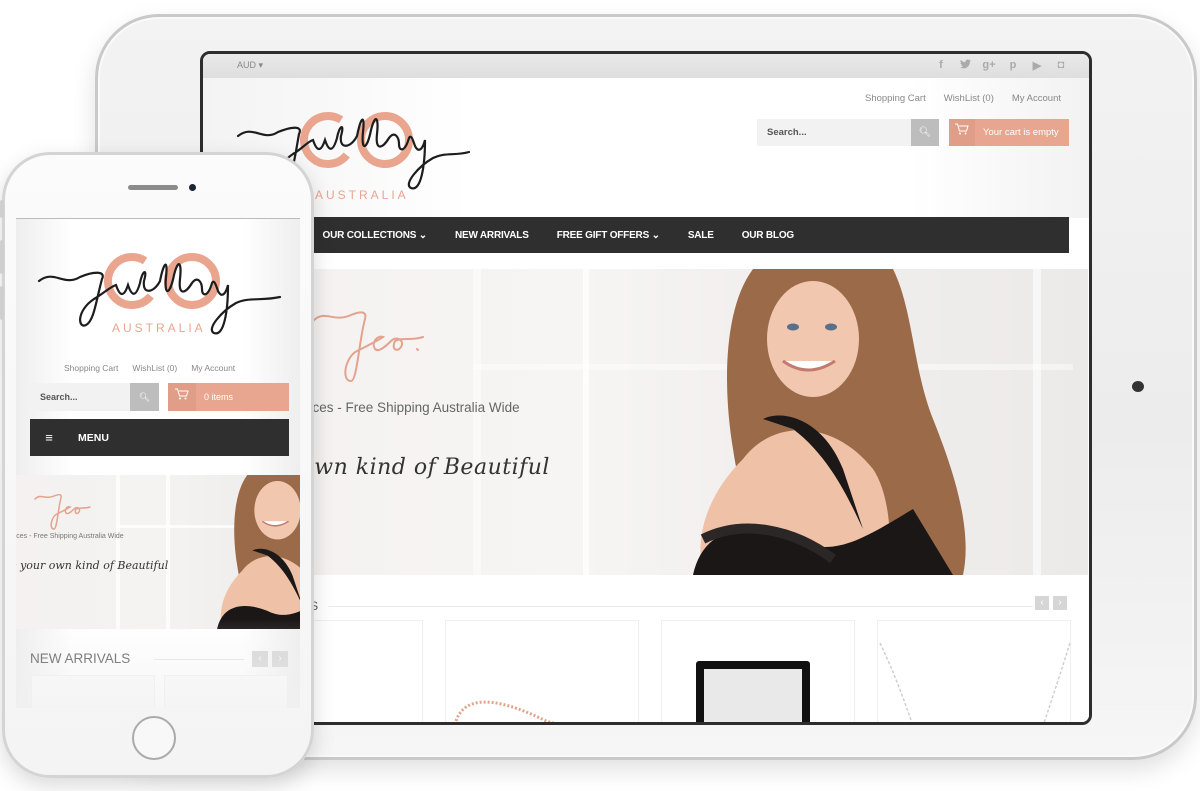 The width and height of the screenshot is (1200, 791). Describe the element at coordinates (1013, 65) in the screenshot. I see `pinterest-icon: p` at that location.